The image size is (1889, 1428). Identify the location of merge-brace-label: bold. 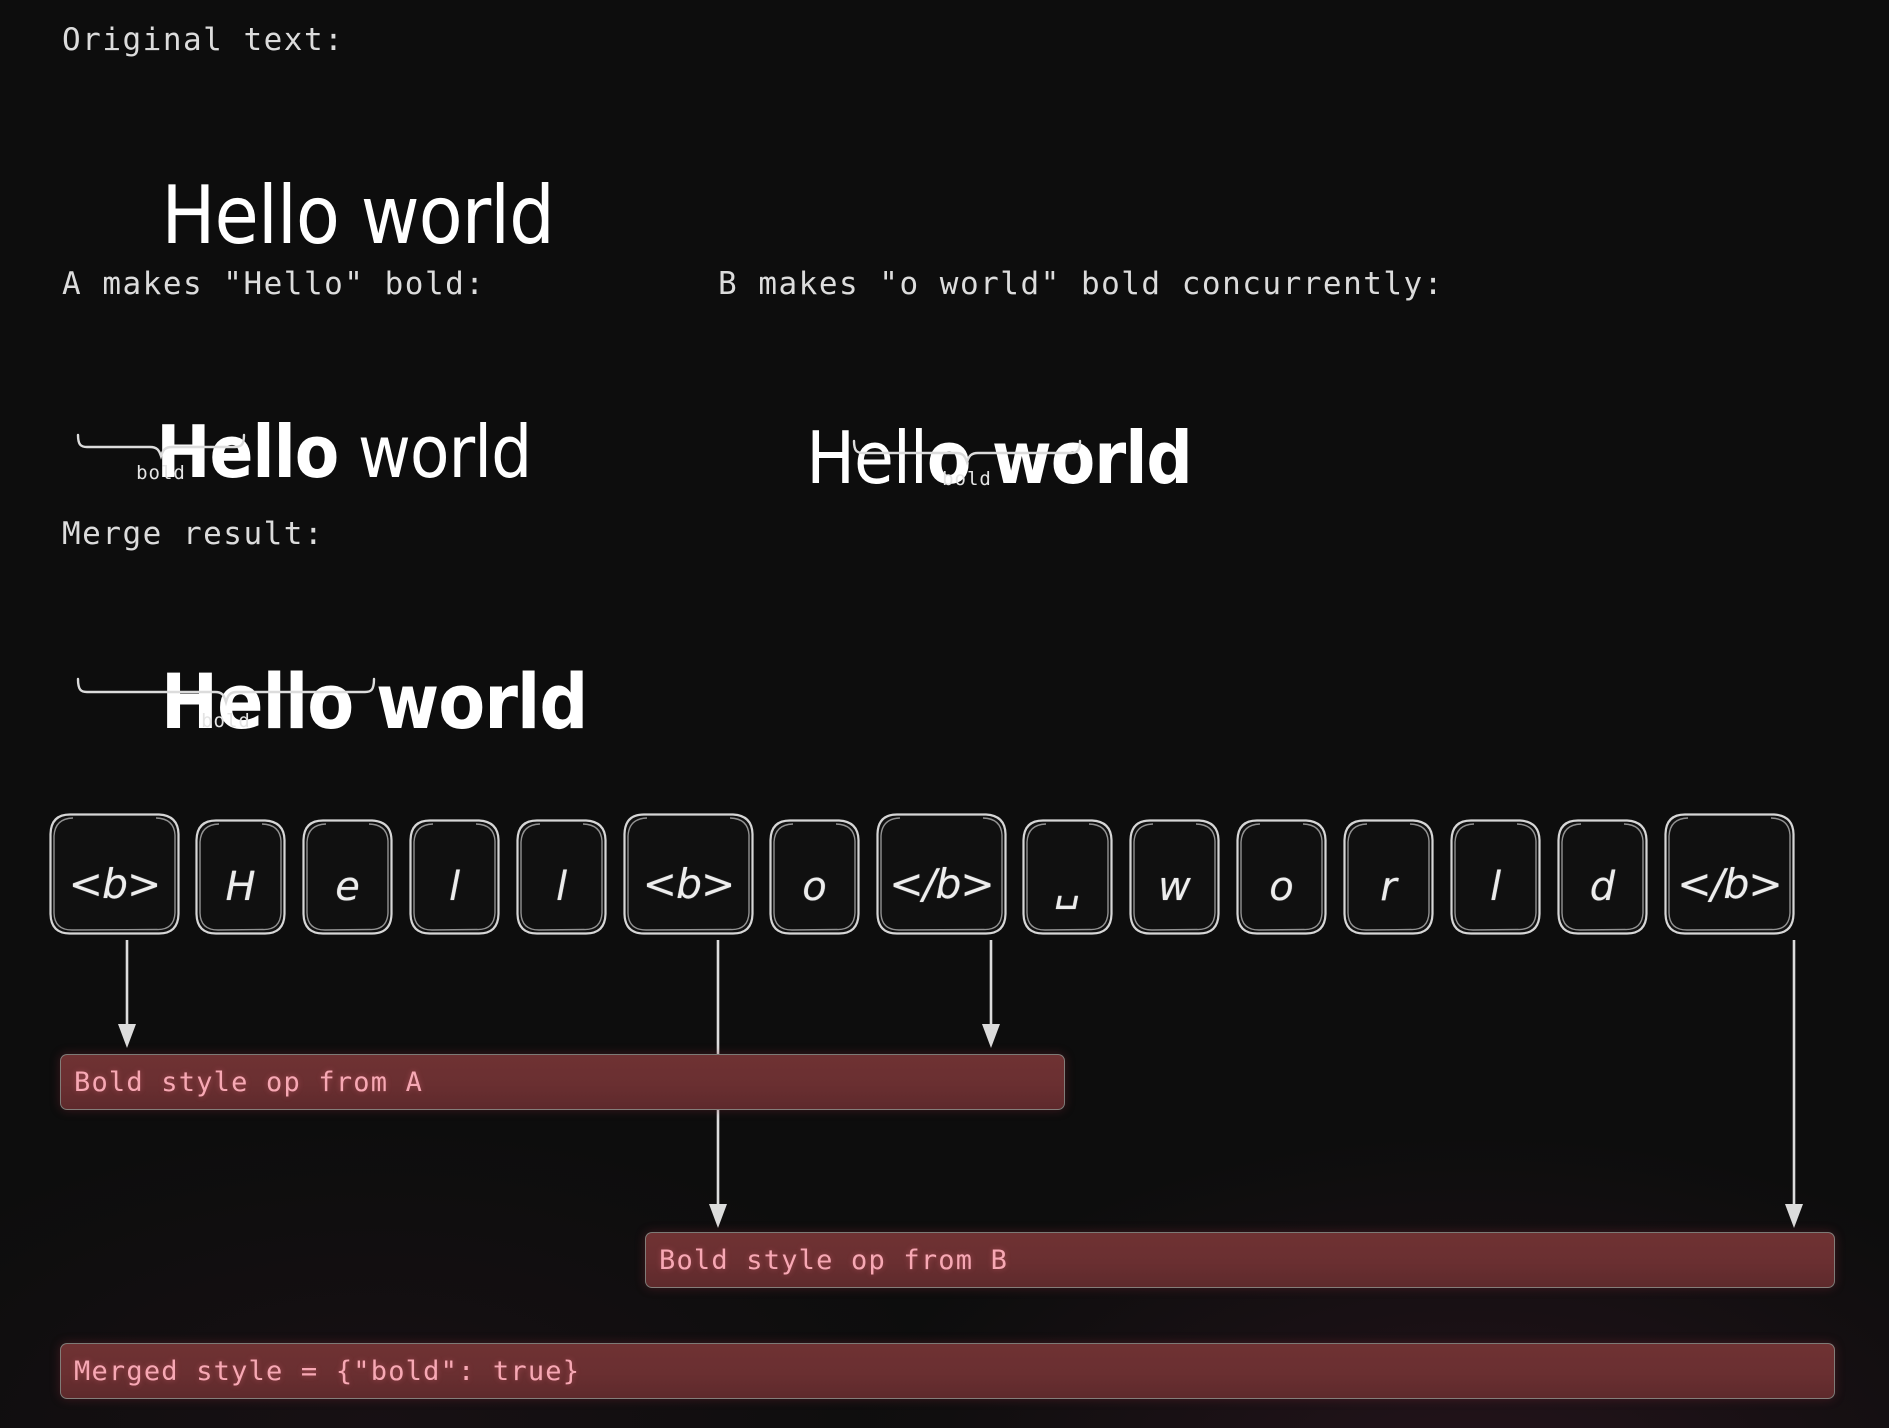
(226, 721).